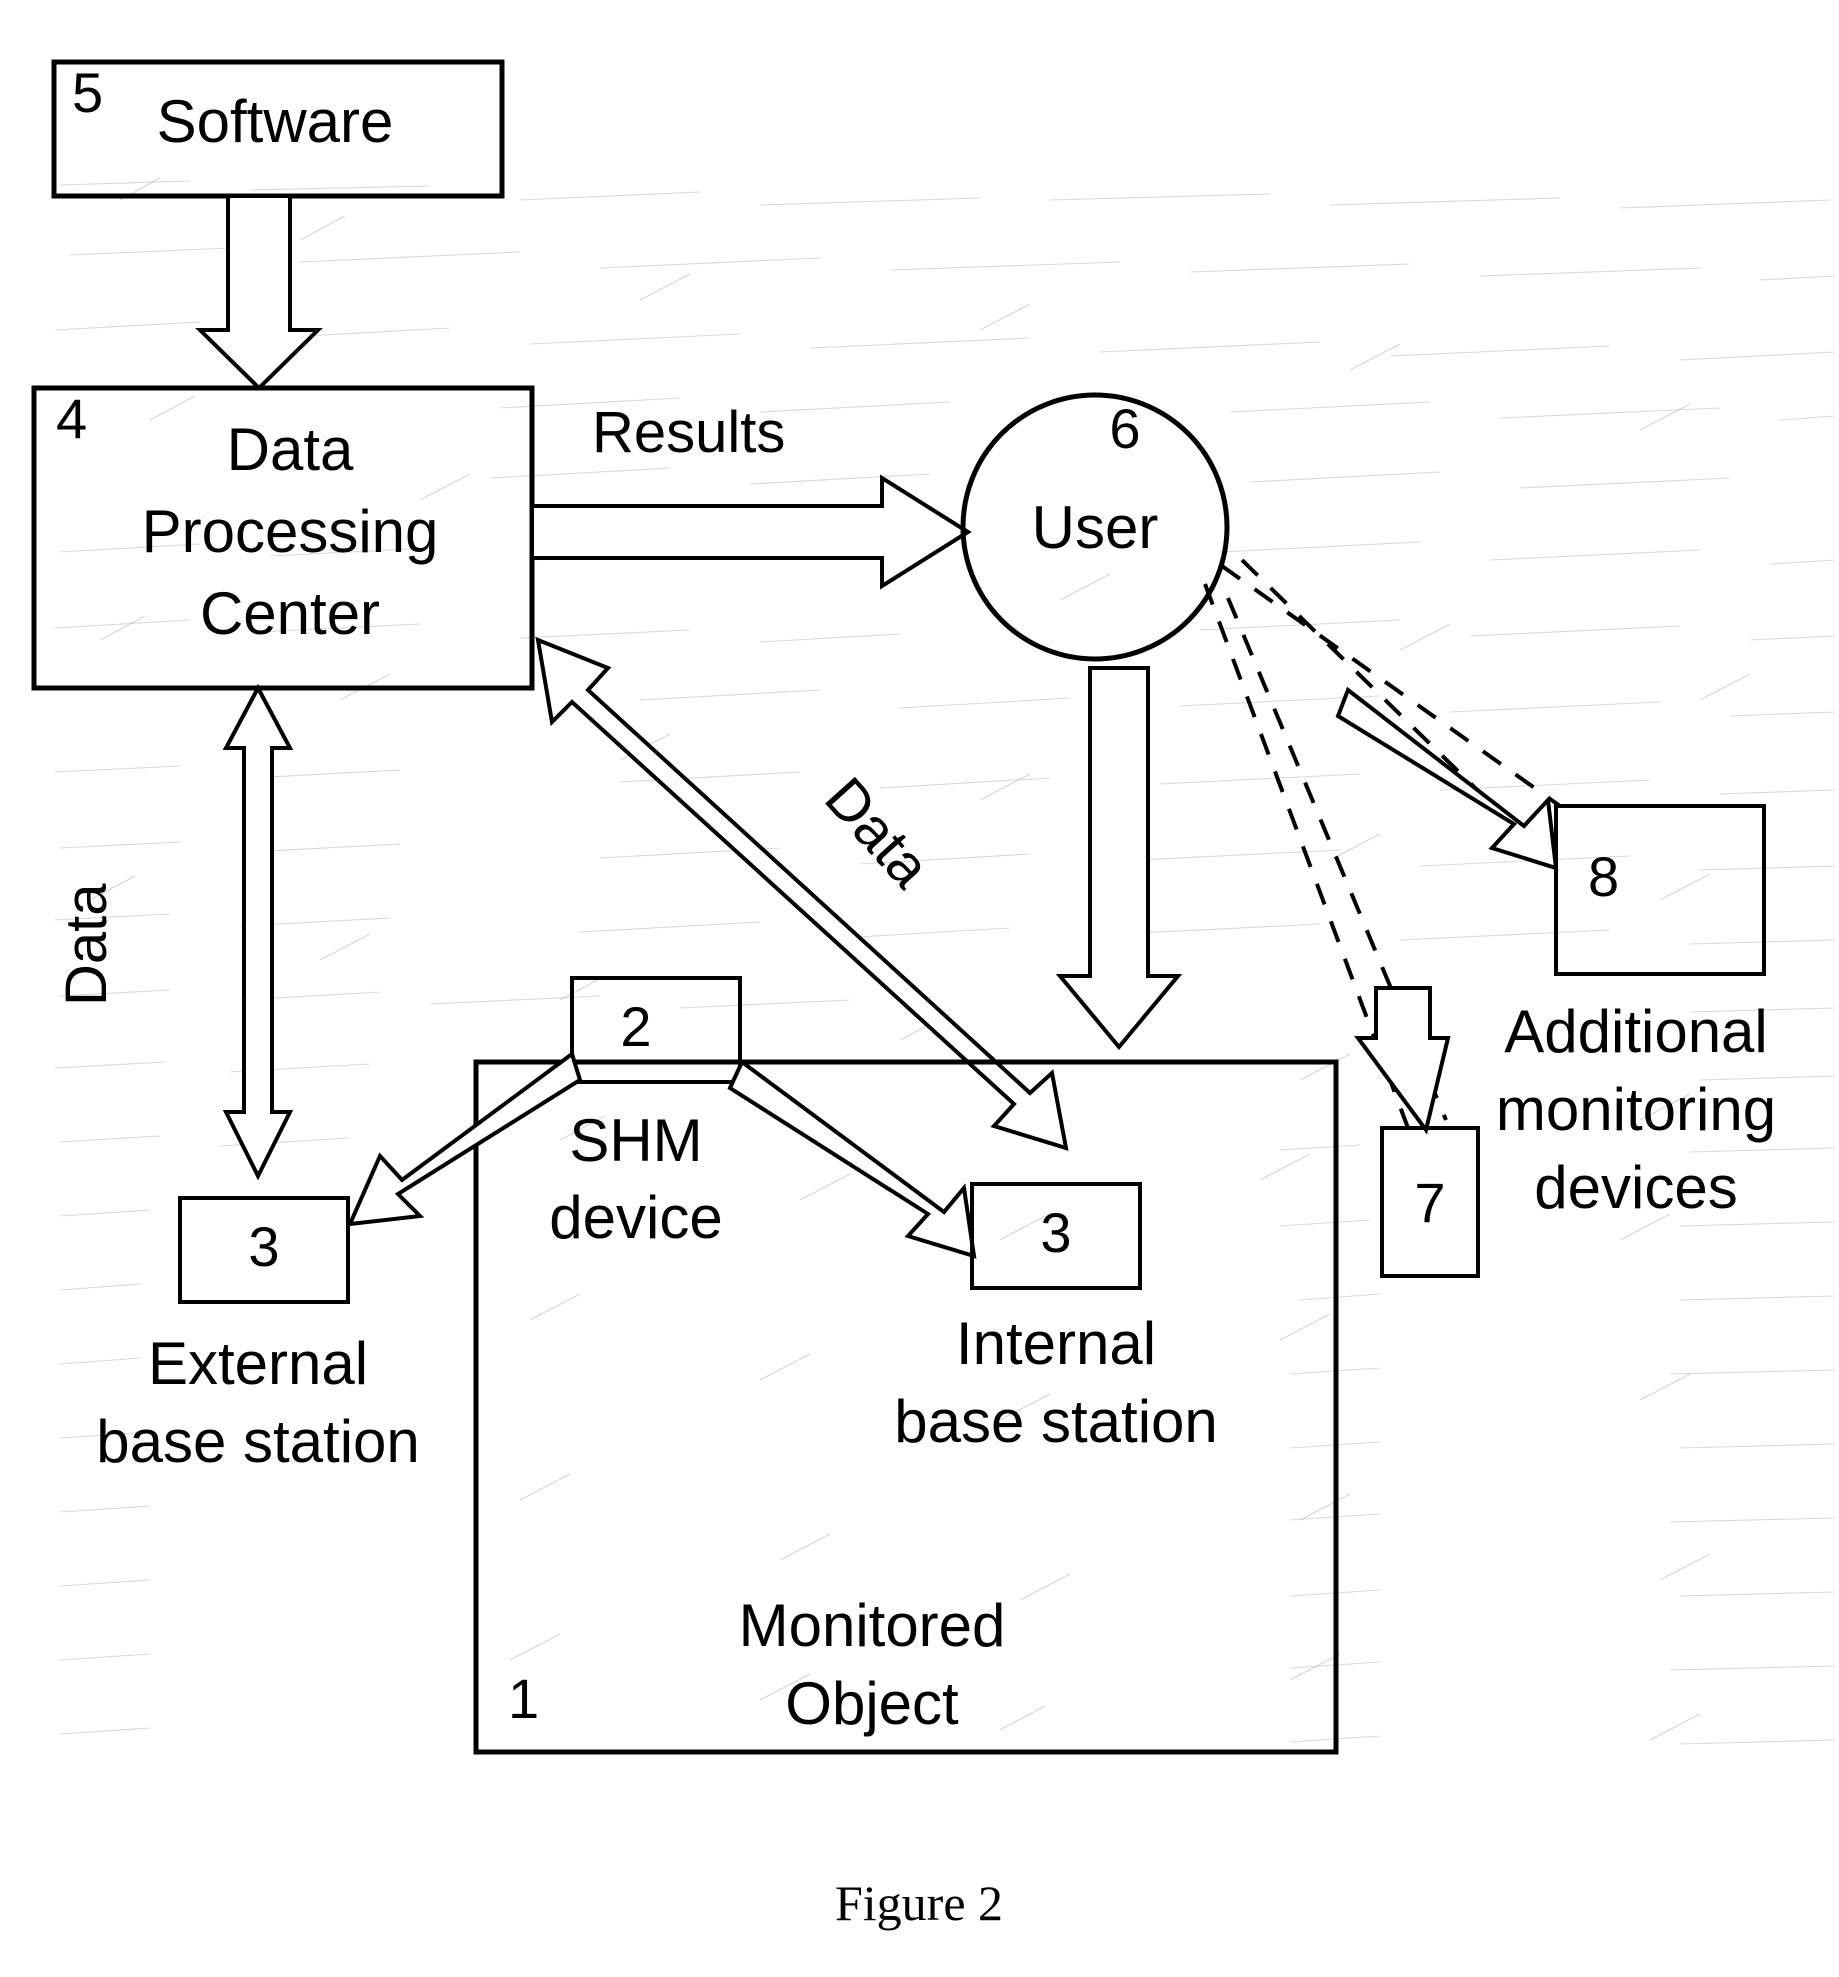  What do you see at coordinates (919, 1903) in the screenshot?
I see `figure-caption: Figure 2` at bounding box center [919, 1903].